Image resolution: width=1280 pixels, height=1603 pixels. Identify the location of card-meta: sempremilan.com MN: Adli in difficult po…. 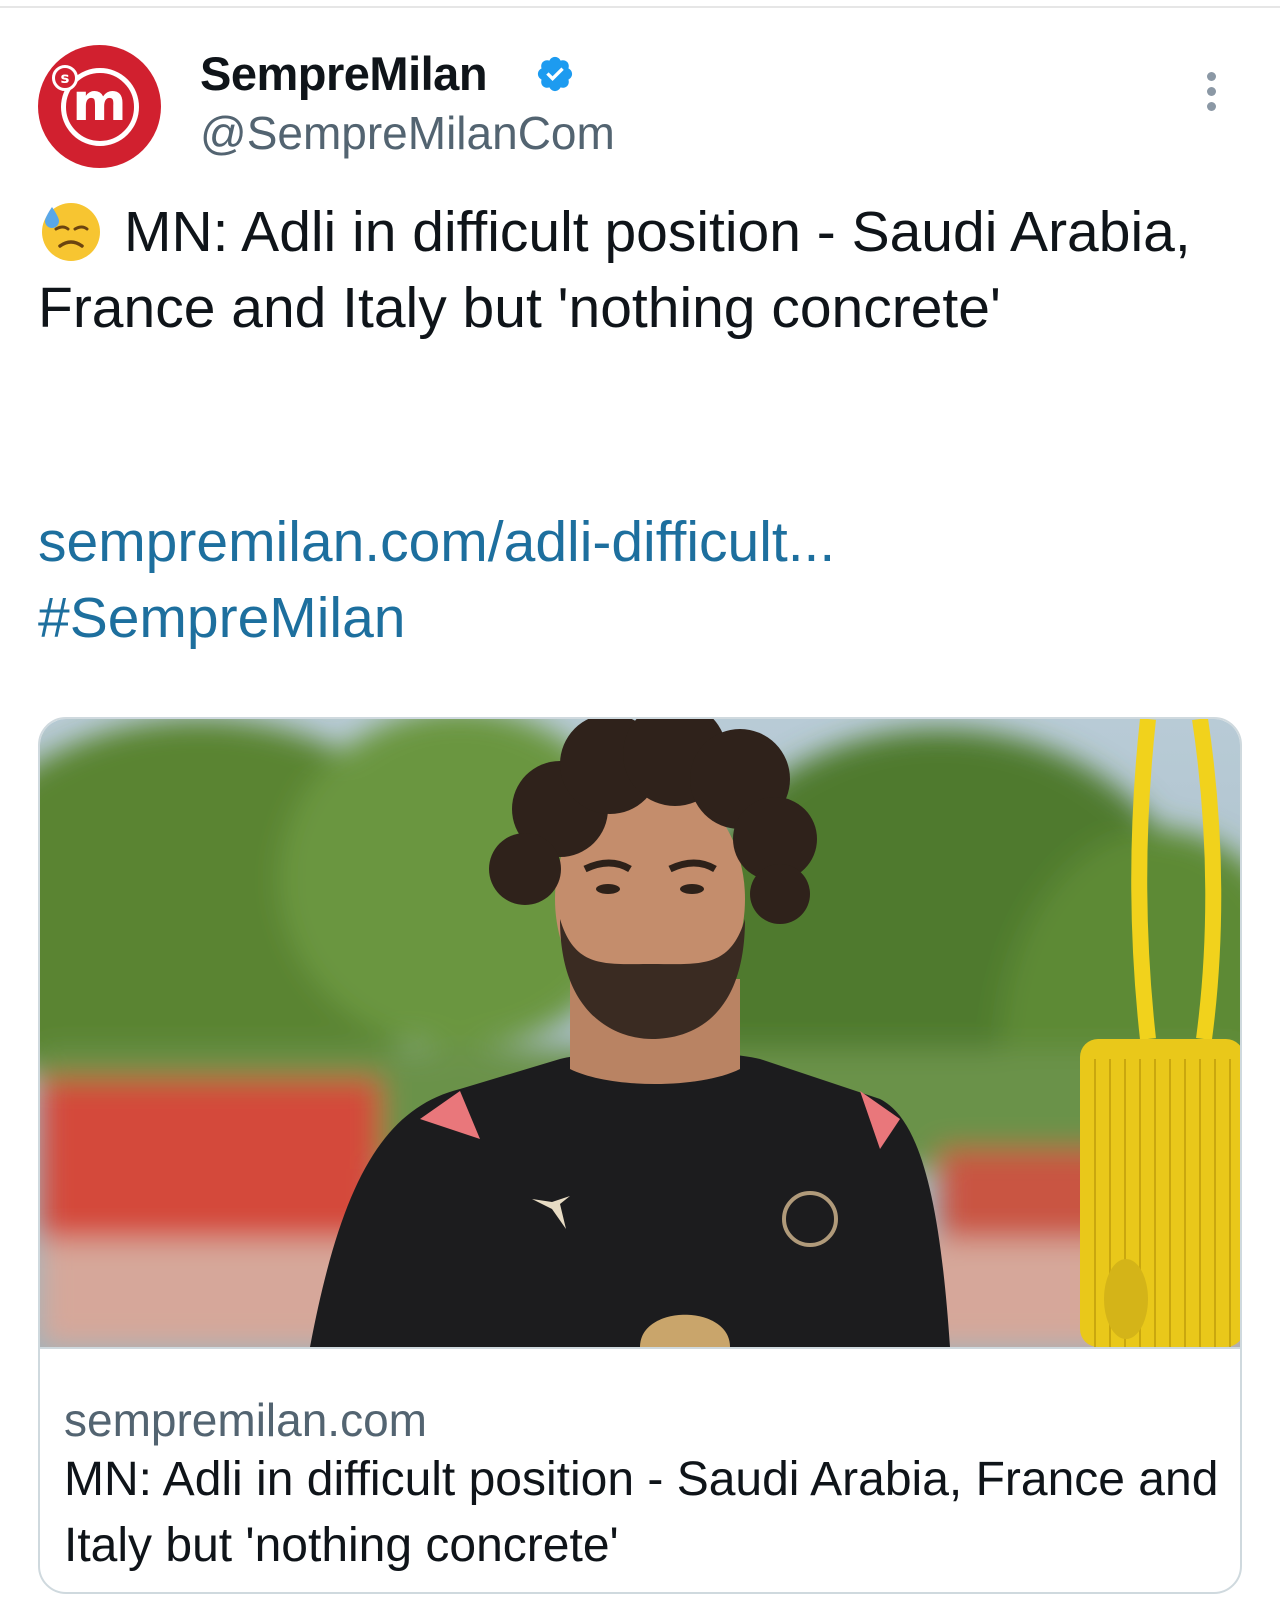
(640, 1469).